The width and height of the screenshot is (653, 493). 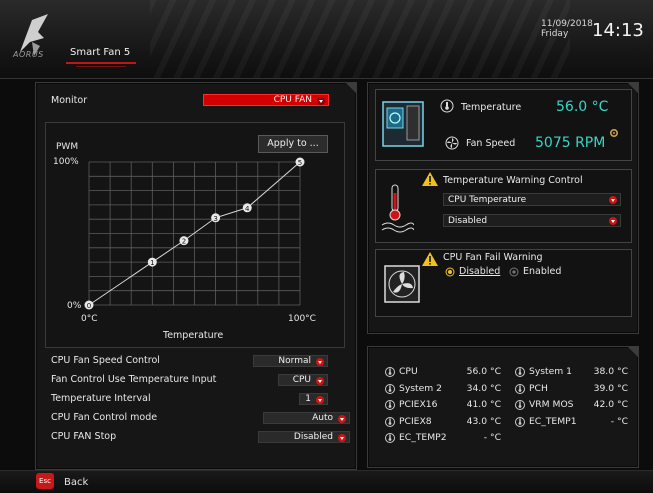 I want to click on tab-underline, so click(x=101, y=63).